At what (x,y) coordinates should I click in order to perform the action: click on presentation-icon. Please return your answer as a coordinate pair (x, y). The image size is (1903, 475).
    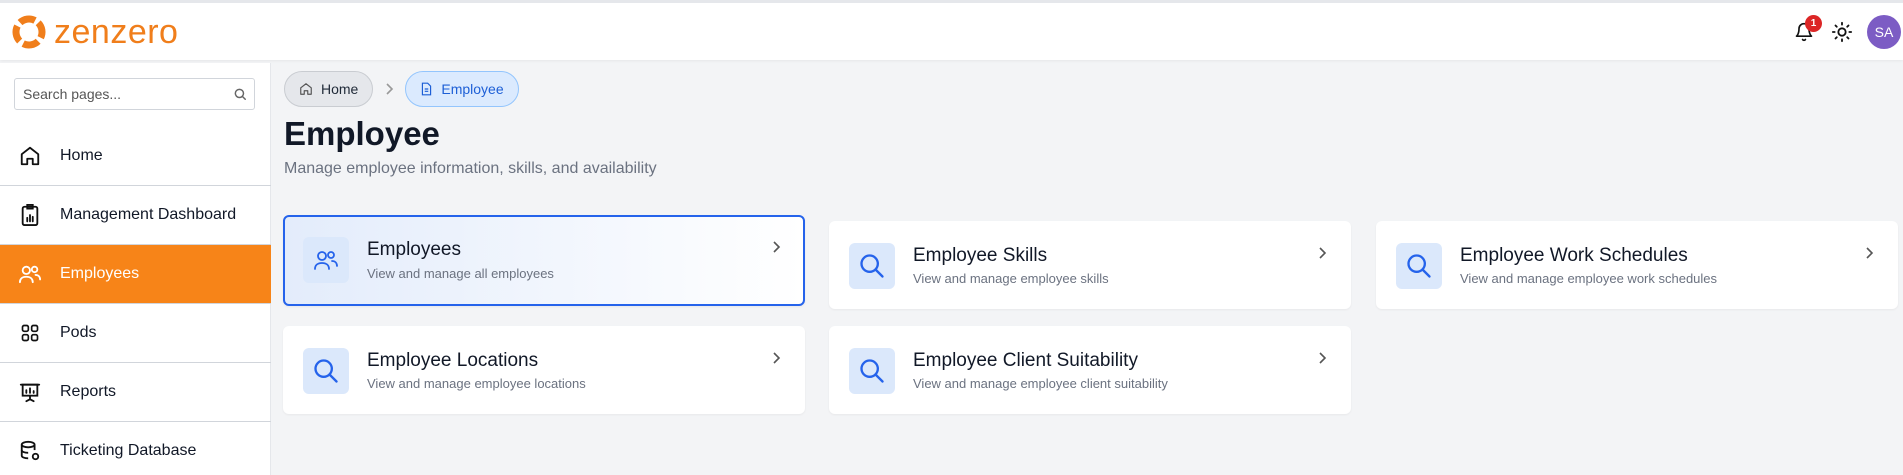
    Looking at the image, I should click on (30, 393).